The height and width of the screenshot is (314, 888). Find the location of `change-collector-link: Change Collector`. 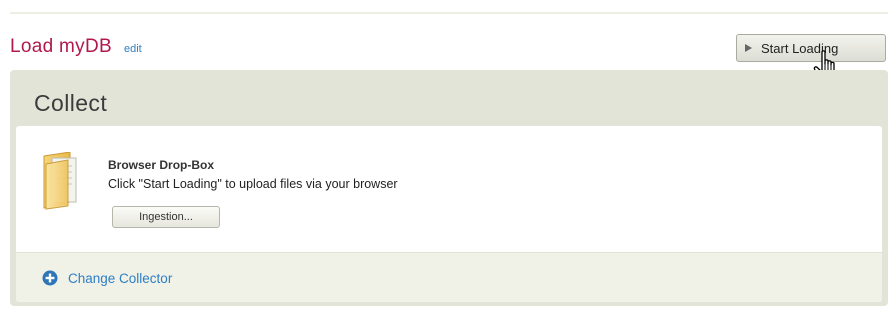

change-collector-link: Change Collector is located at coordinates (107, 278).